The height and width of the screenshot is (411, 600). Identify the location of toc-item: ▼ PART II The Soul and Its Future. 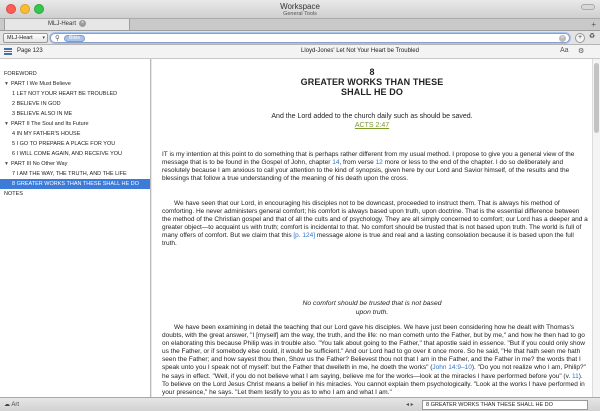
(75, 124).